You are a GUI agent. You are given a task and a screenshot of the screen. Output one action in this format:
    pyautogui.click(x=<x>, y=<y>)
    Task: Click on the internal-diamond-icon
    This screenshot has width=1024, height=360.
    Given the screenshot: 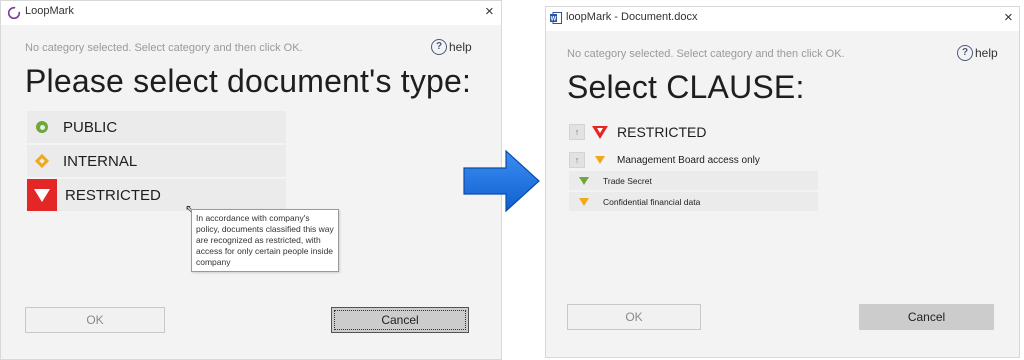 What is the action you would take?
    pyautogui.click(x=42, y=161)
    